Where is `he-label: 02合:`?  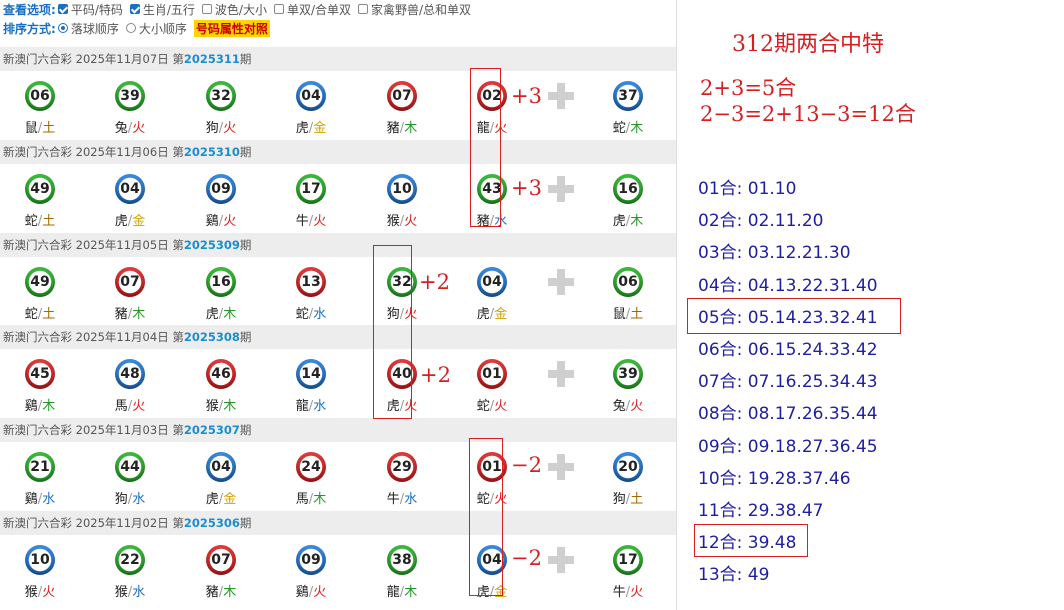
he-label: 02合: is located at coordinates (720, 221).